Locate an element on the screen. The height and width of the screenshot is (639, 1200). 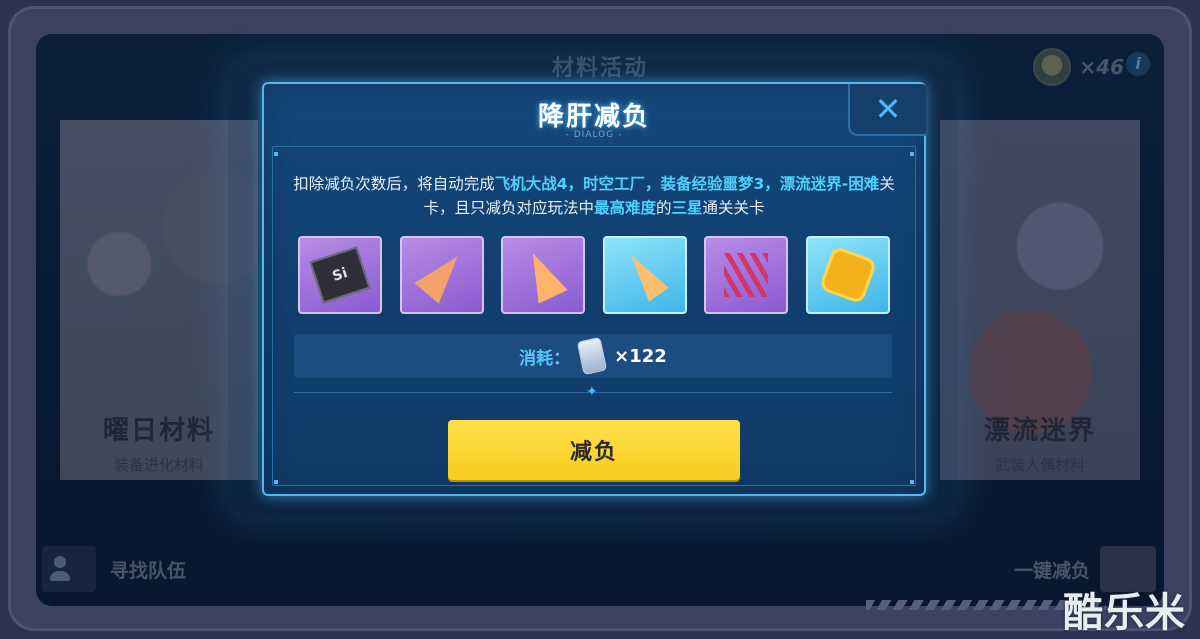
desc-highlight: 最高难度 is located at coordinates (624, 208).